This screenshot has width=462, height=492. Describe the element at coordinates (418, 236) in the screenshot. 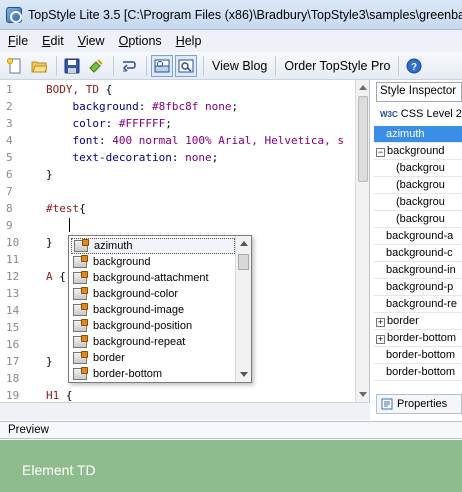

I see `inspector-property-row: background-a` at that location.